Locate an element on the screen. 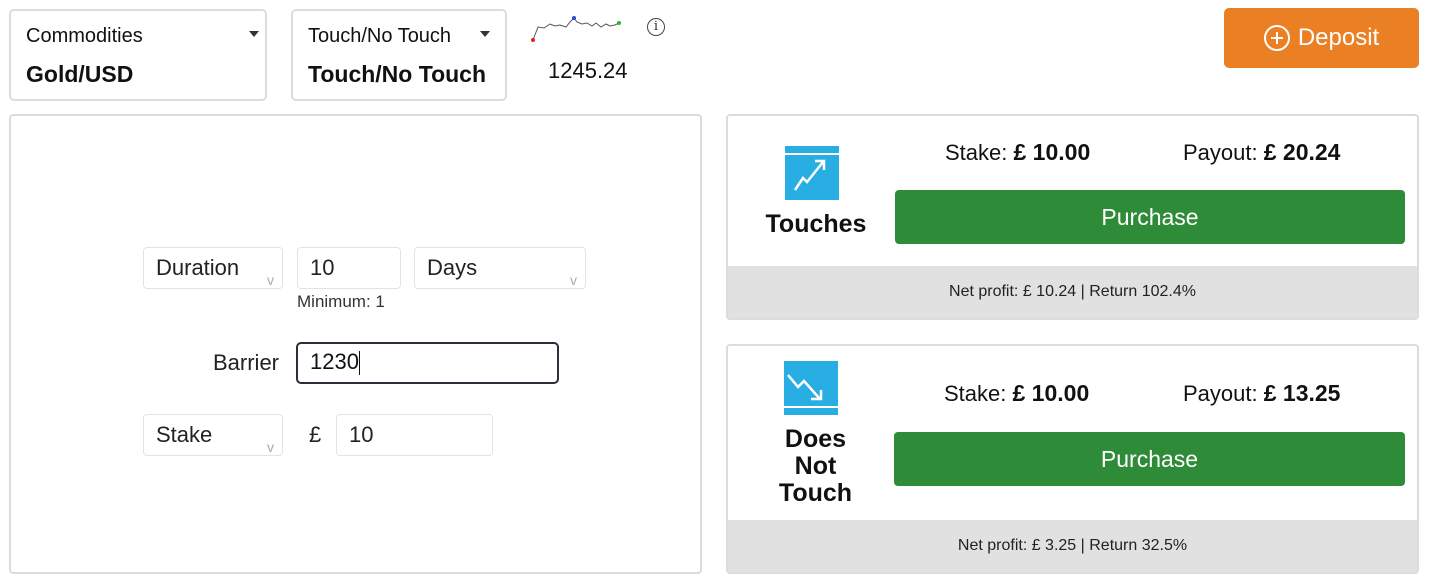 The width and height of the screenshot is (1431, 587). price-sparkline is located at coordinates (576, 29).